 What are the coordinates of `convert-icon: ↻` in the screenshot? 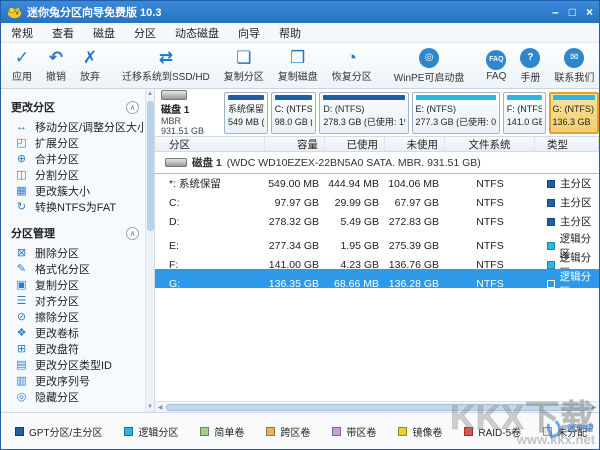 It's located at (21, 206).